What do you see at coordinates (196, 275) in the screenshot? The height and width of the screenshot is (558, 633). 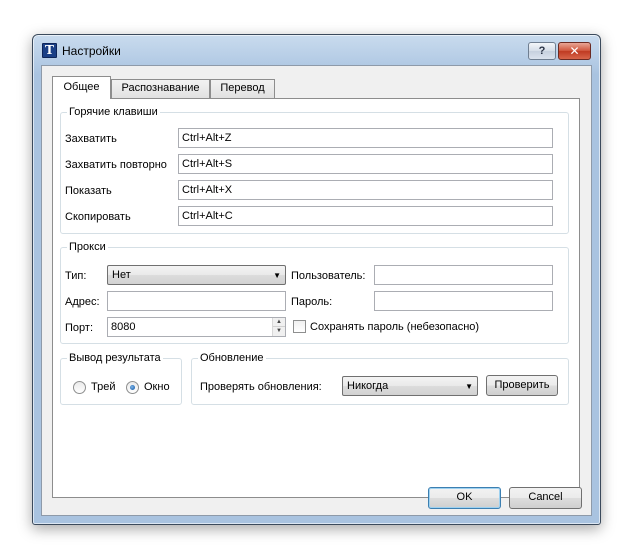 I see `proxy-type-select: Нет ▼` at bounding box center [196, 275].